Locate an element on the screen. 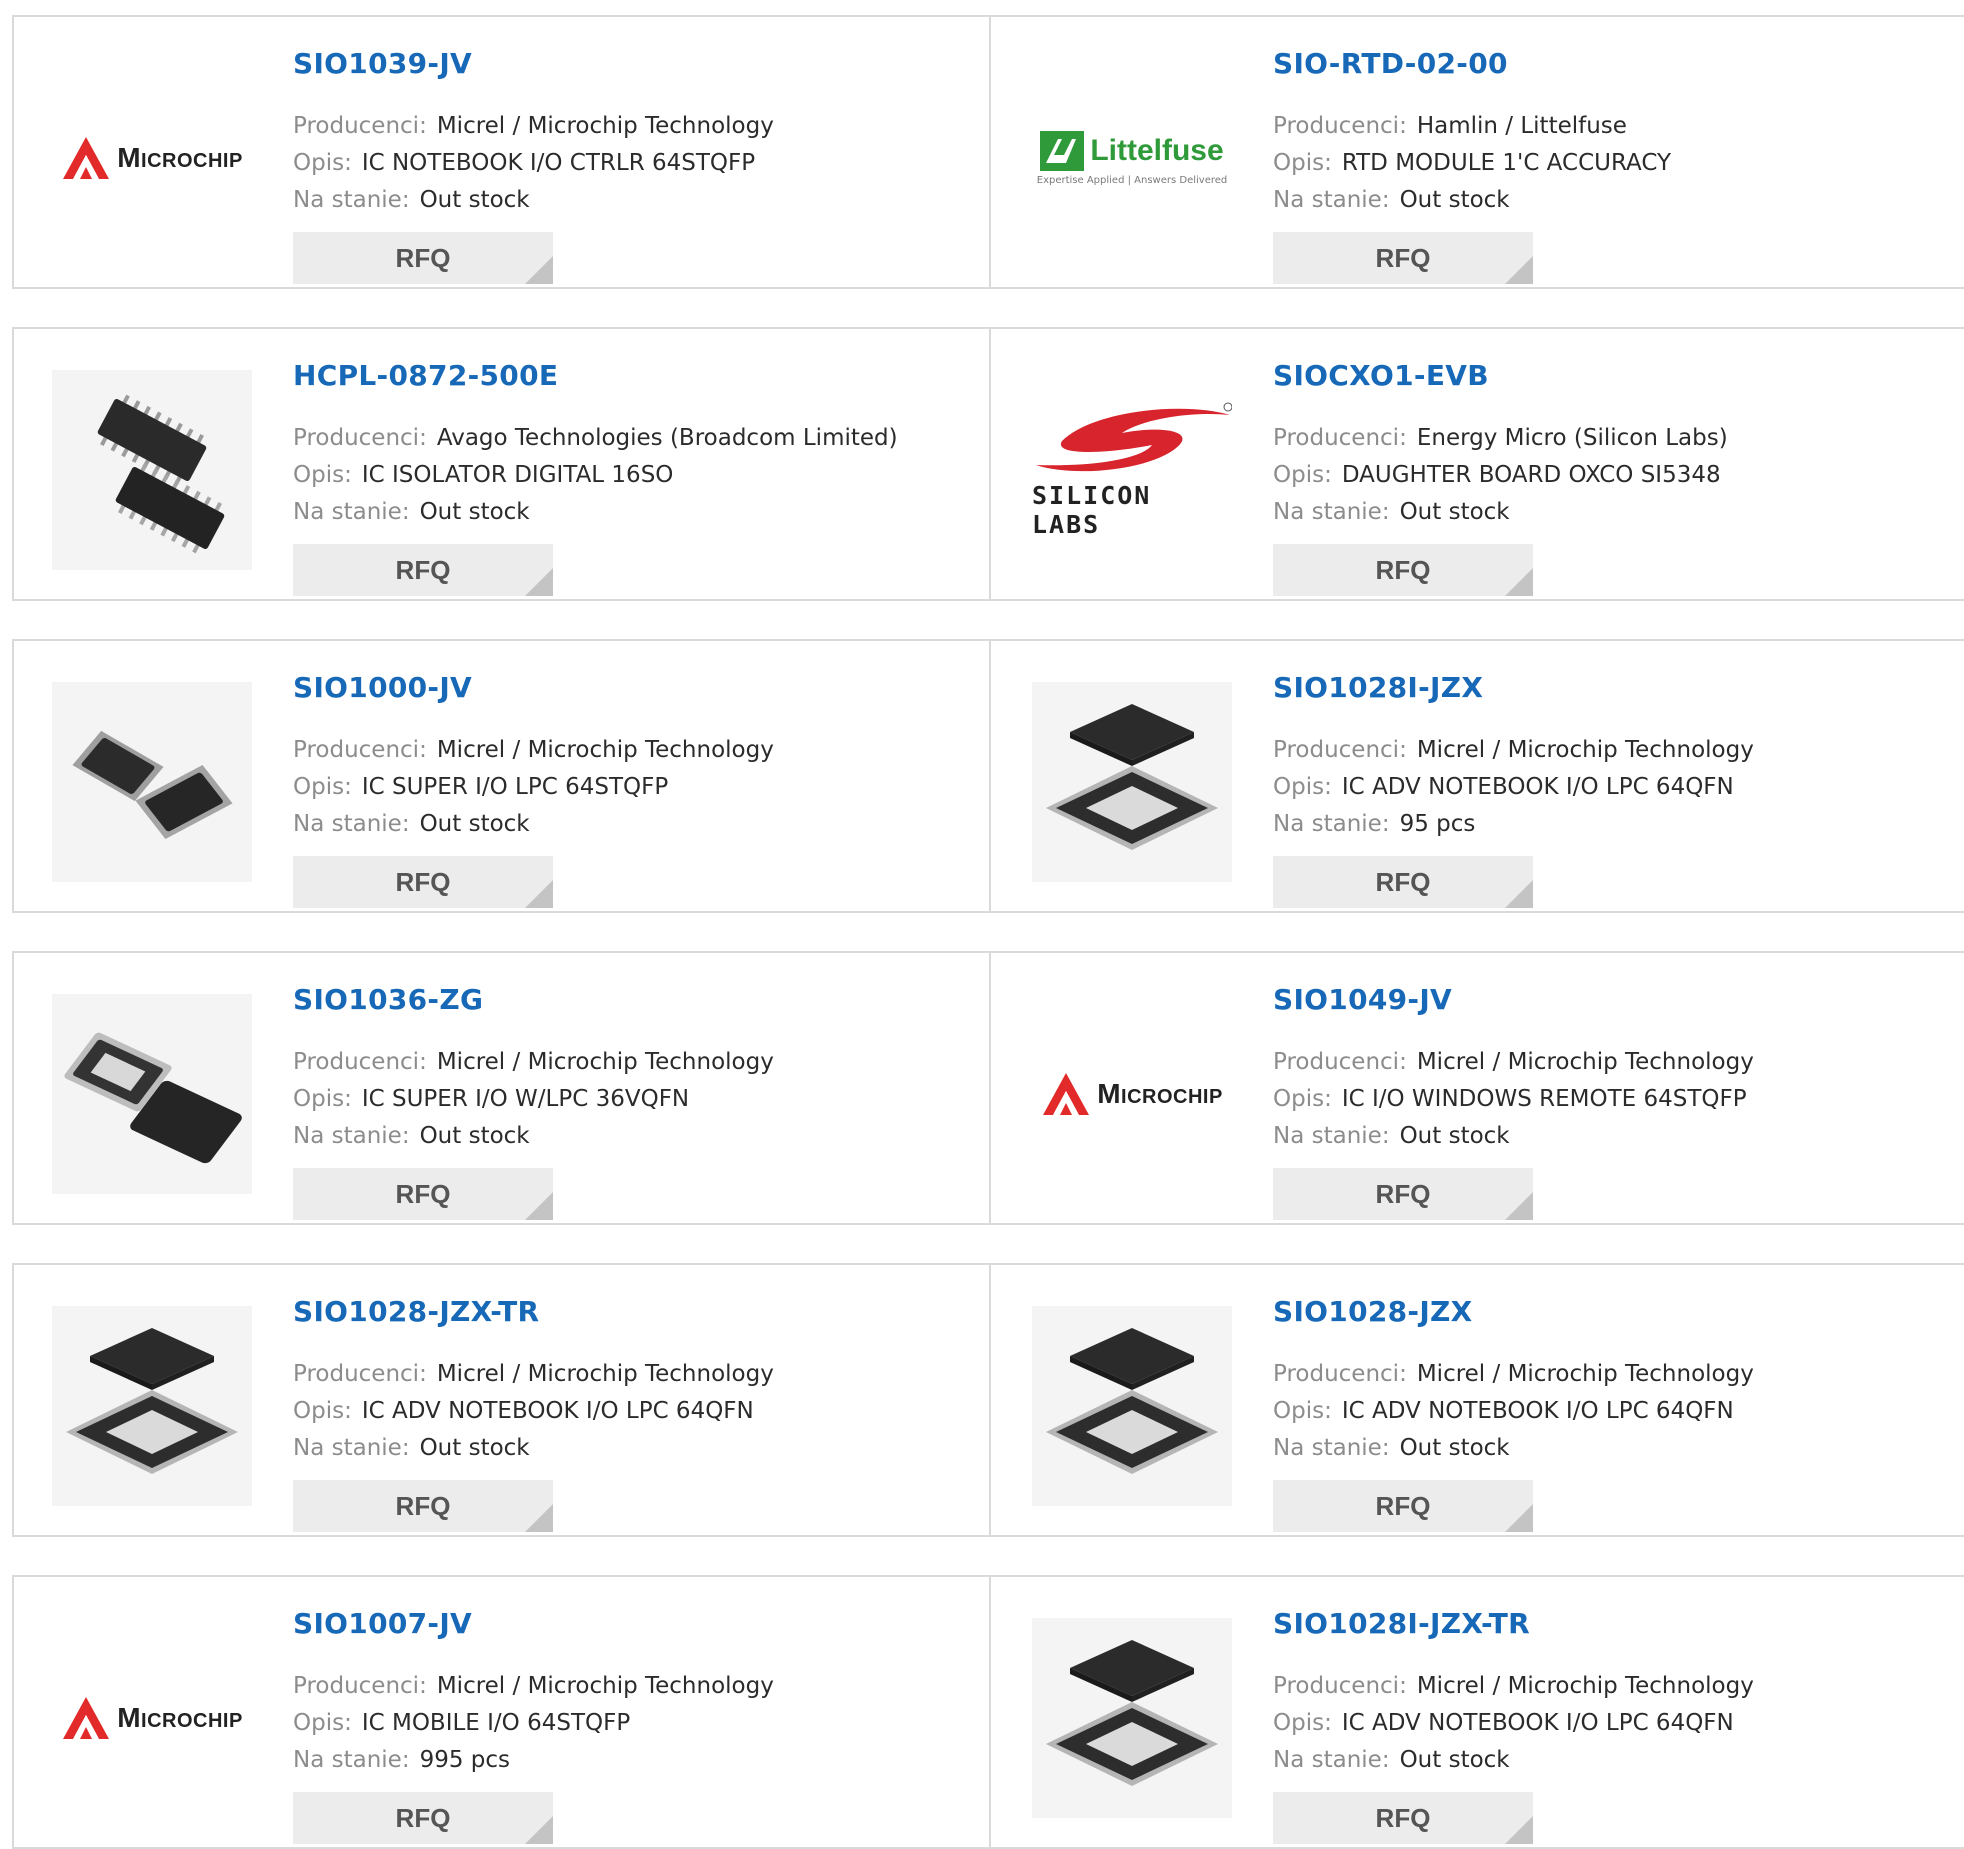 This screenshot has width=1964, height=1849. part-number-link: SIO1028I-JZX-TR is located at coordinates (1401, 1623).